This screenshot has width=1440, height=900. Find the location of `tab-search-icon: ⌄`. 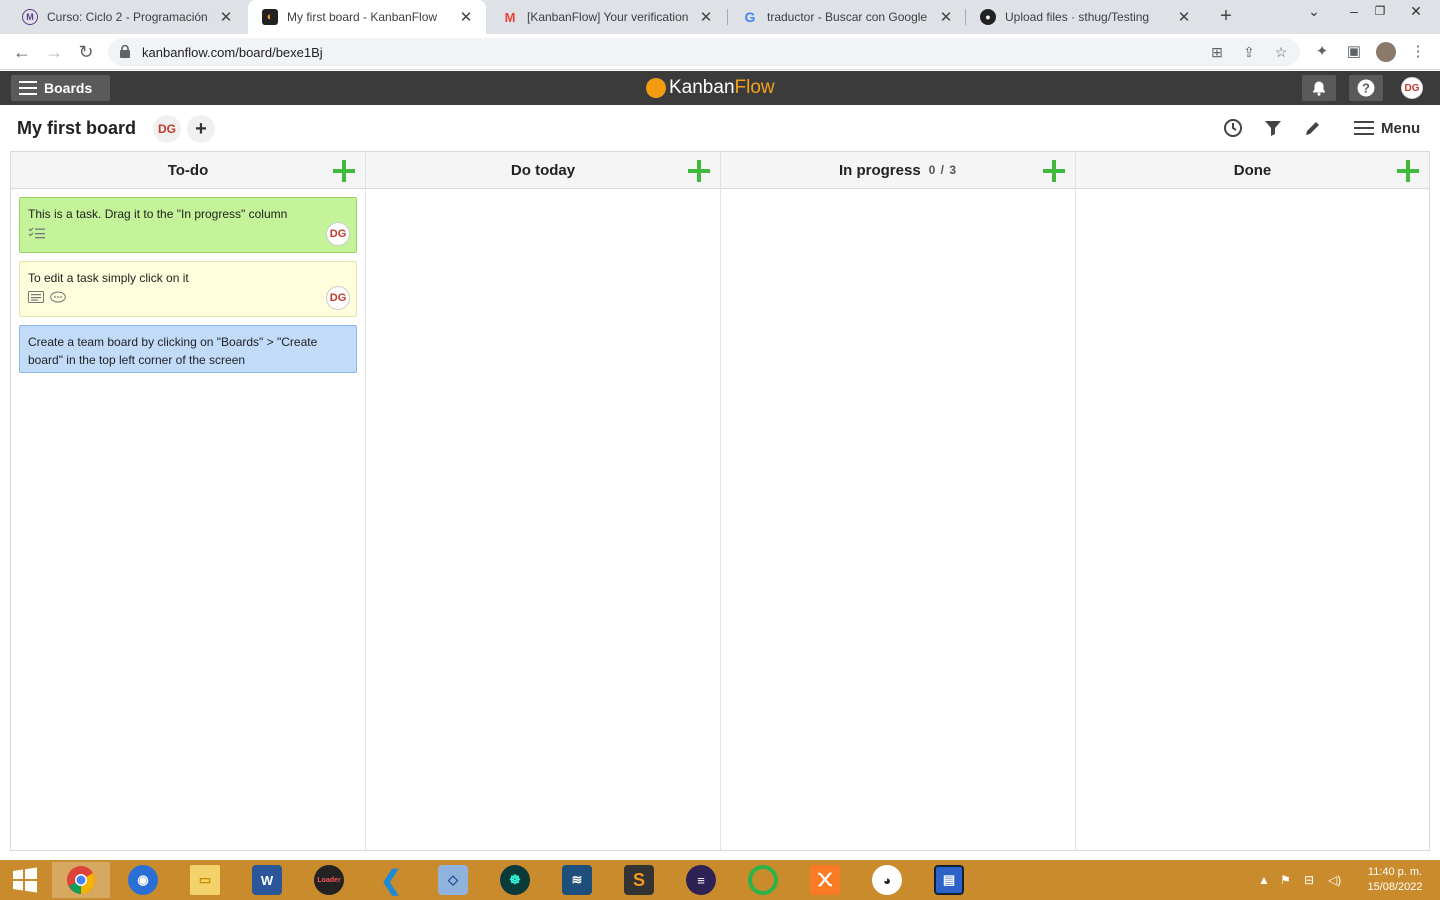

tab-search-icon: ⌄ is located at coordinates (1314, 15).